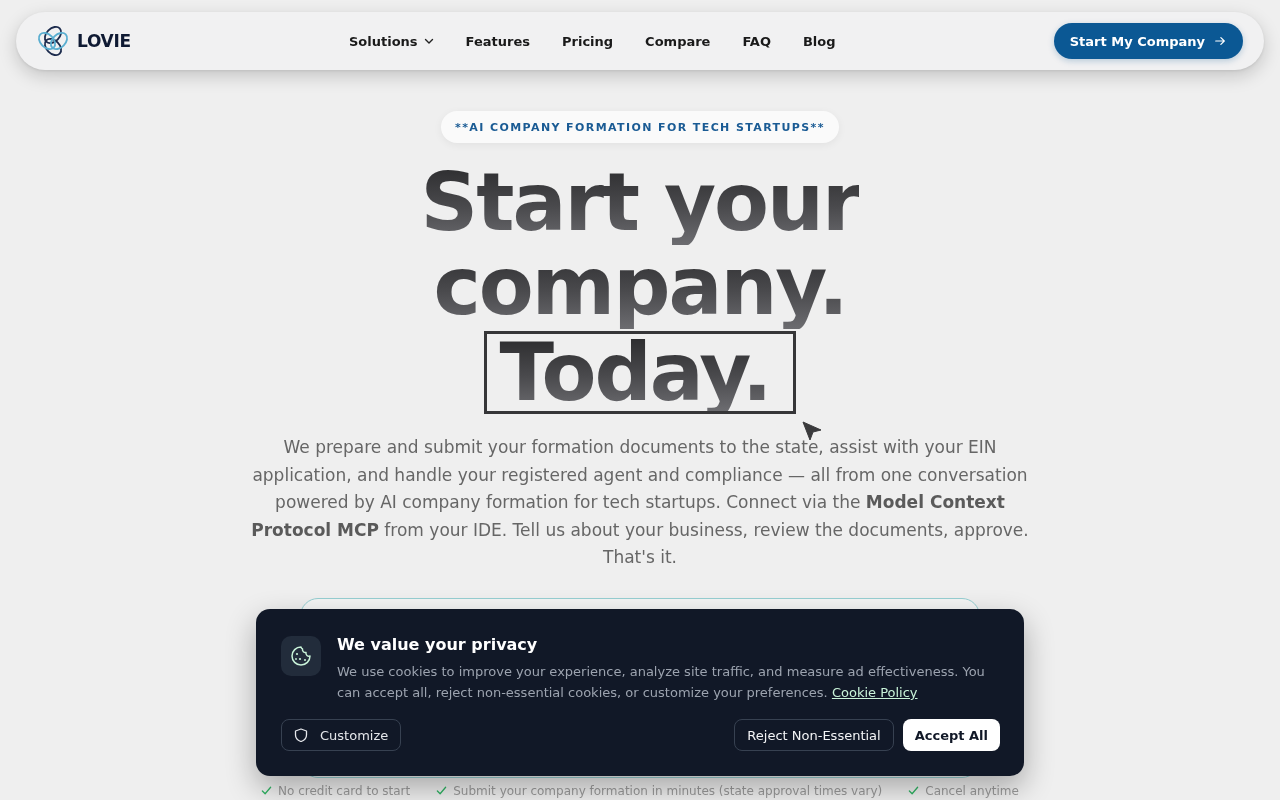  Describe the element at coordinates (1148, 41) in the screenshot. I see `start-company-button: Start My Company` at that location.